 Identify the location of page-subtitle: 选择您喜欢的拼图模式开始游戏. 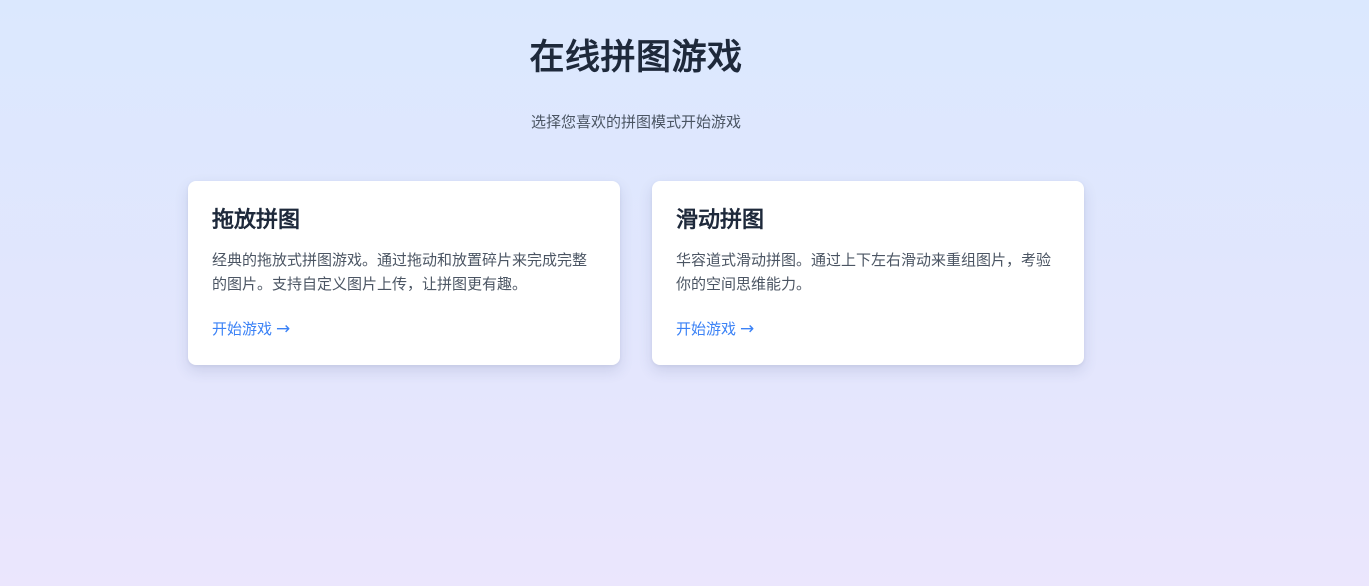
(635, 122).